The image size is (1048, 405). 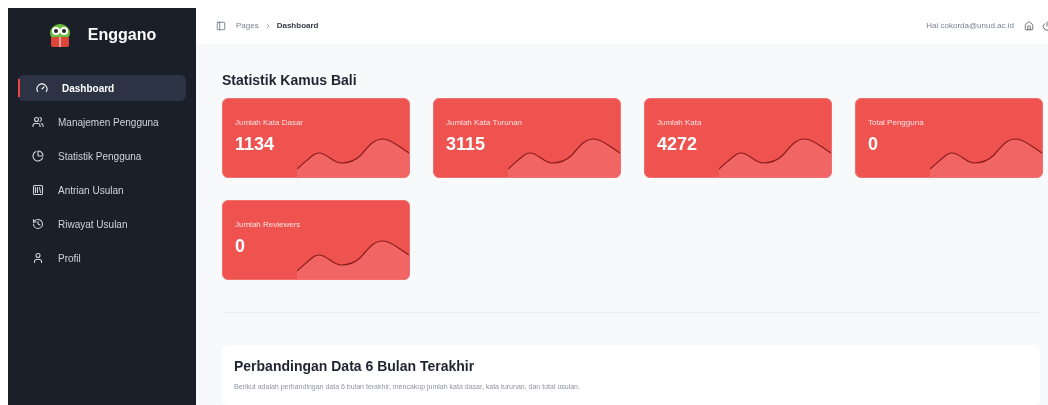 I want to click on user-icon, so click(x=38, y=258).